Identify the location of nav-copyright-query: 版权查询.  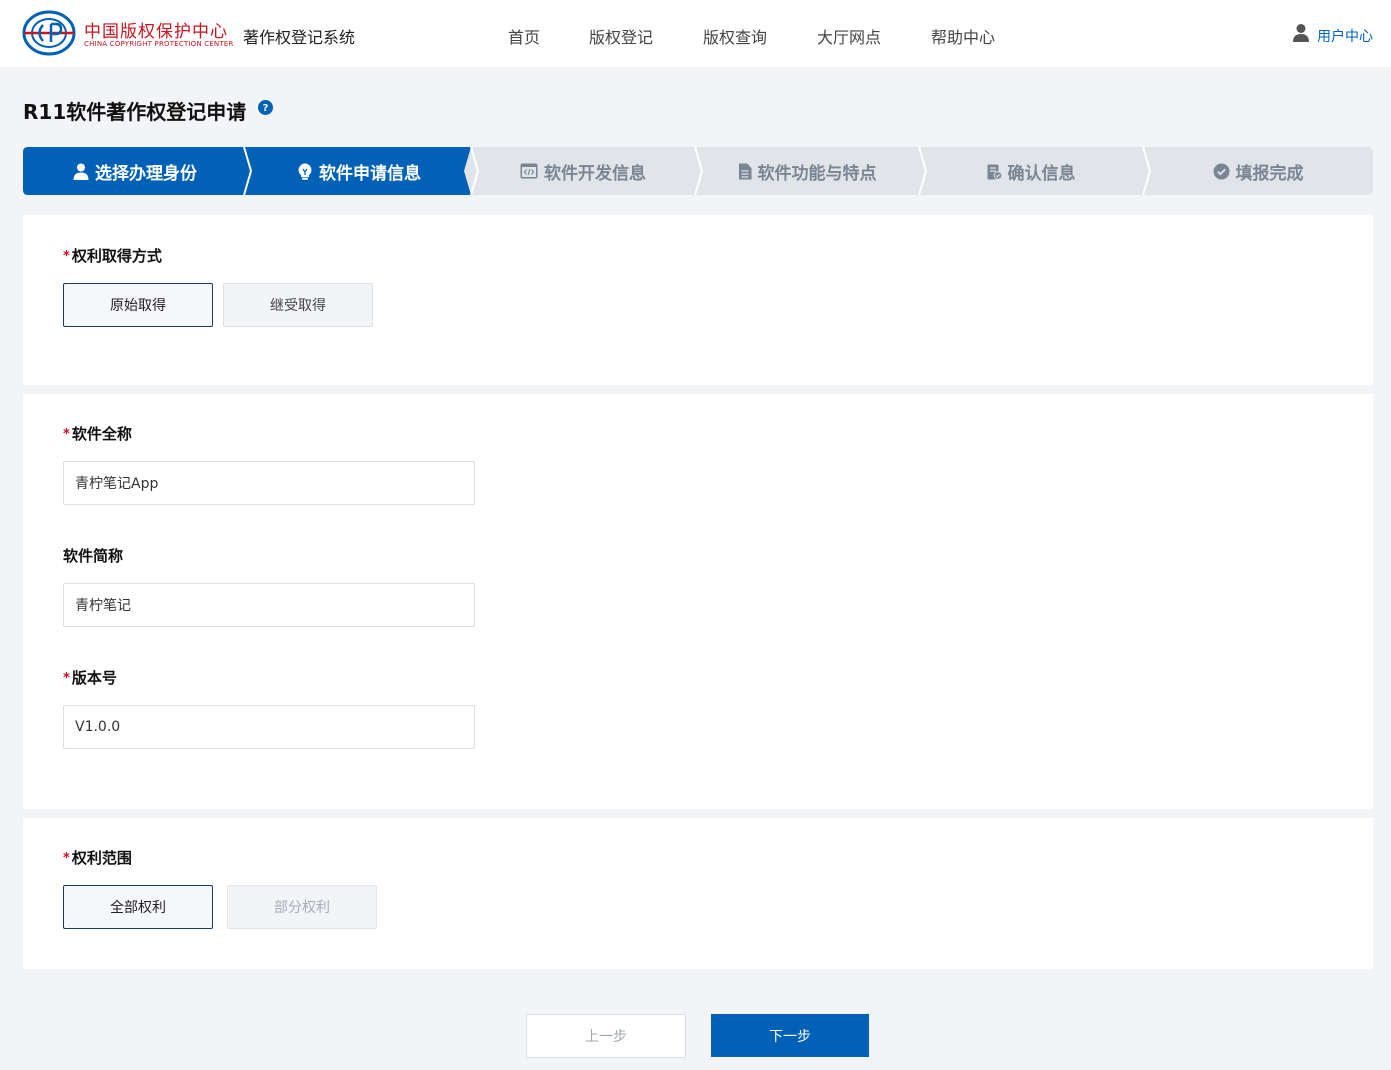
(735, 36).